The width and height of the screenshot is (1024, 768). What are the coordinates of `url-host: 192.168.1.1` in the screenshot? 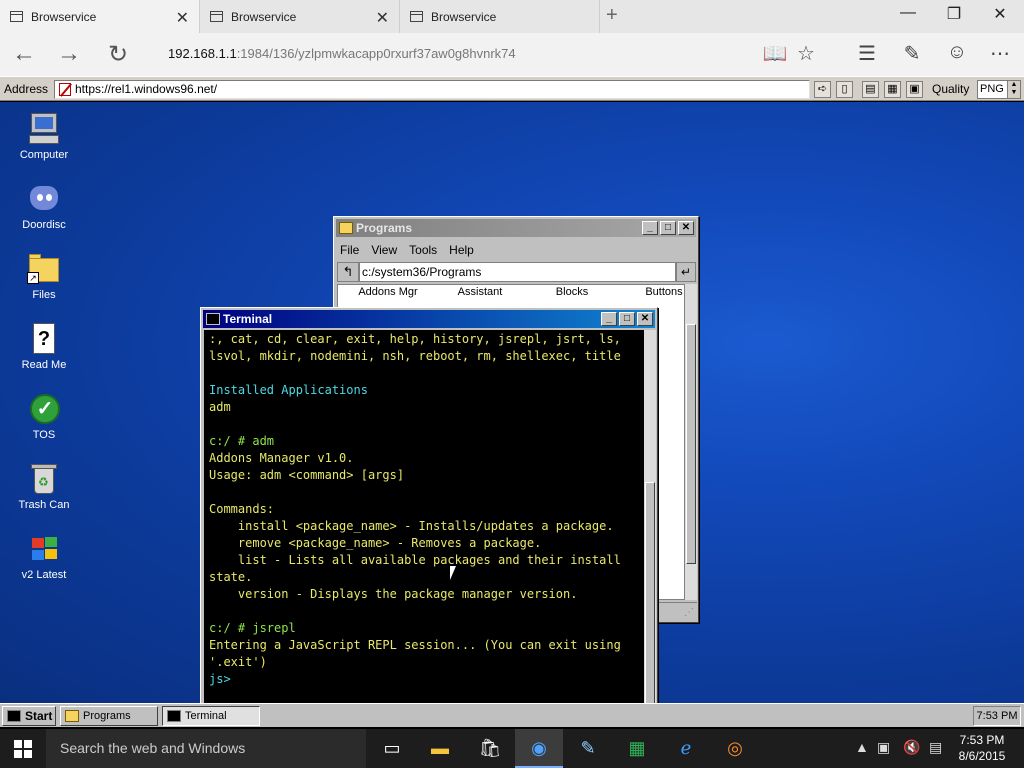 It's located at (202, 53).